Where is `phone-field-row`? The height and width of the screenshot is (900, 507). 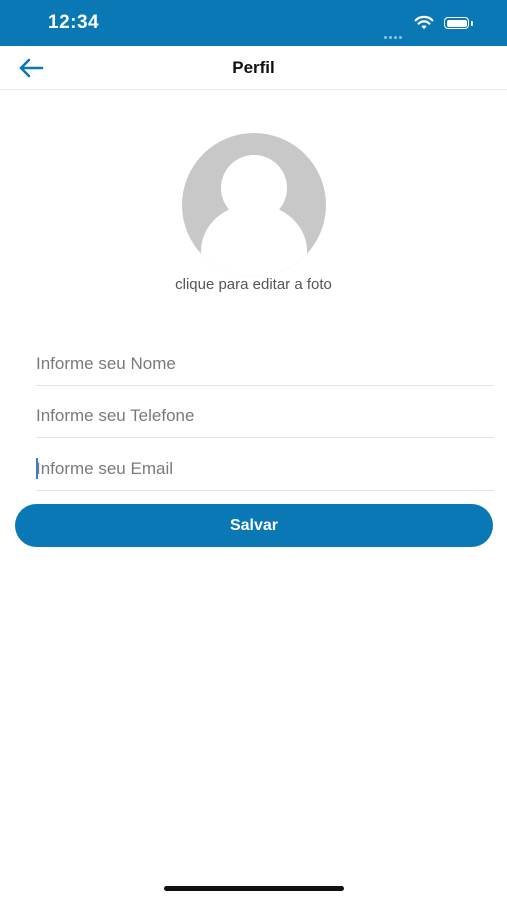 phone-field-row is located at coordinates (265, 416).